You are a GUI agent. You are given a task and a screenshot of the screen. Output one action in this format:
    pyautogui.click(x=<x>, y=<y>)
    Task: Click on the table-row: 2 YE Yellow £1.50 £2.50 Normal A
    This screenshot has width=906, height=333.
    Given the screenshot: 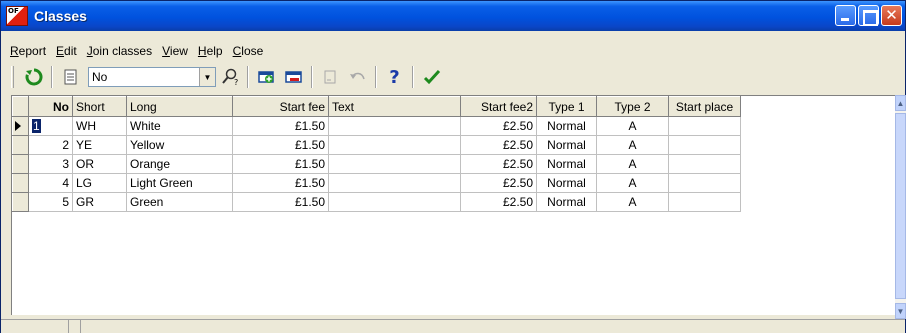 What is the action you would take?
    pyautogui.click(x=376, y=145)
    